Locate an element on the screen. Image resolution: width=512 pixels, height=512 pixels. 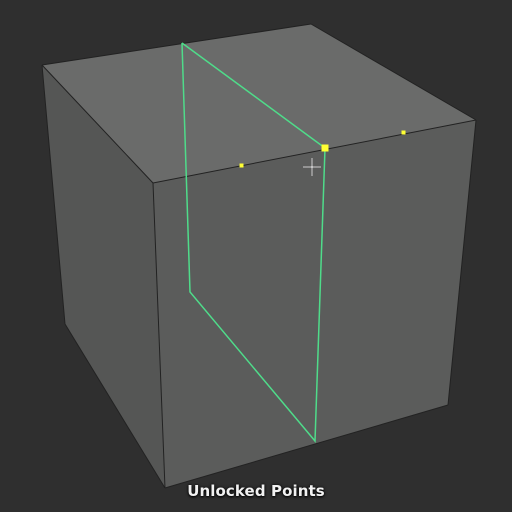
mode-caption: Unlocked Points is located at coordinates (256, 491).